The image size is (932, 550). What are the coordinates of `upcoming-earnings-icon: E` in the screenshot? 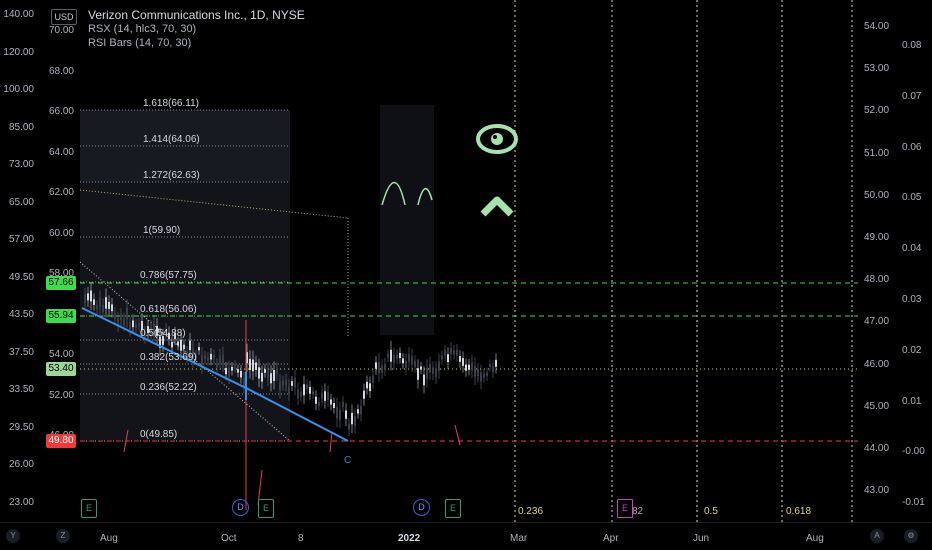 It's located at (625, 508).